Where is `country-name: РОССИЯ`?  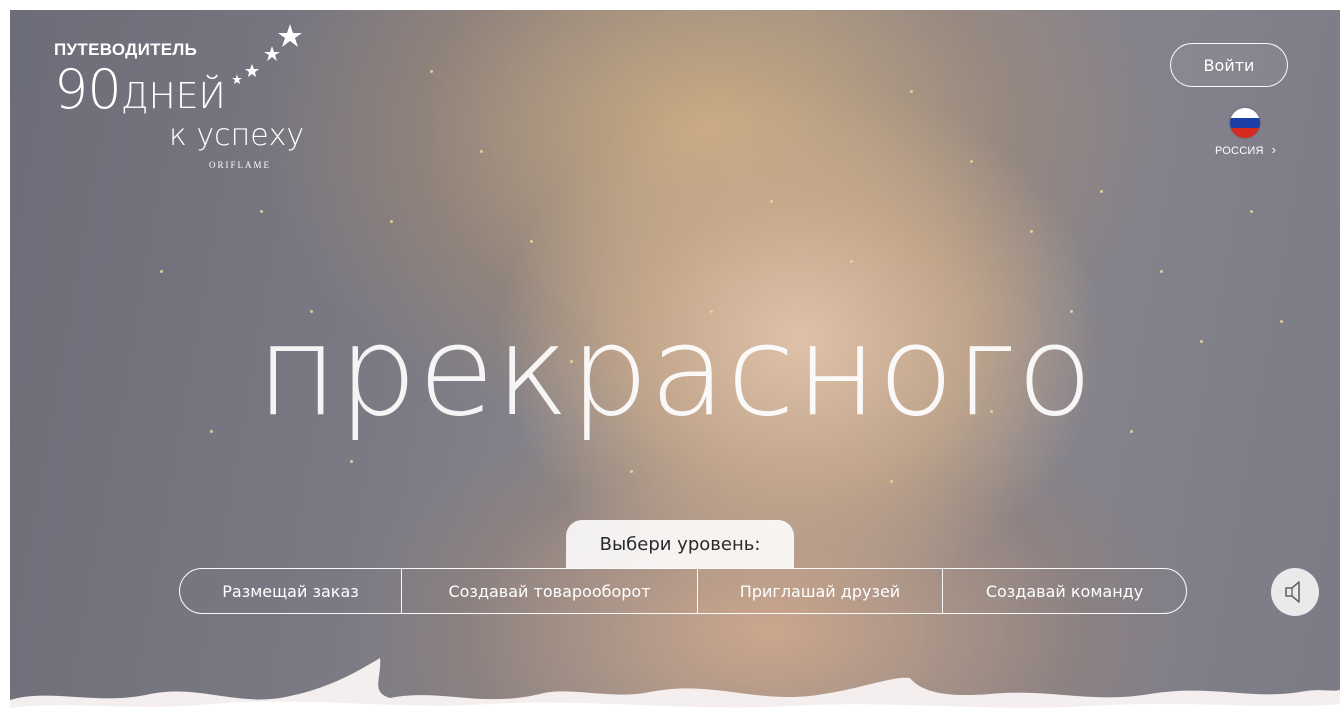 country-name: РОССИЯ is located at coordinates (1239, 151).